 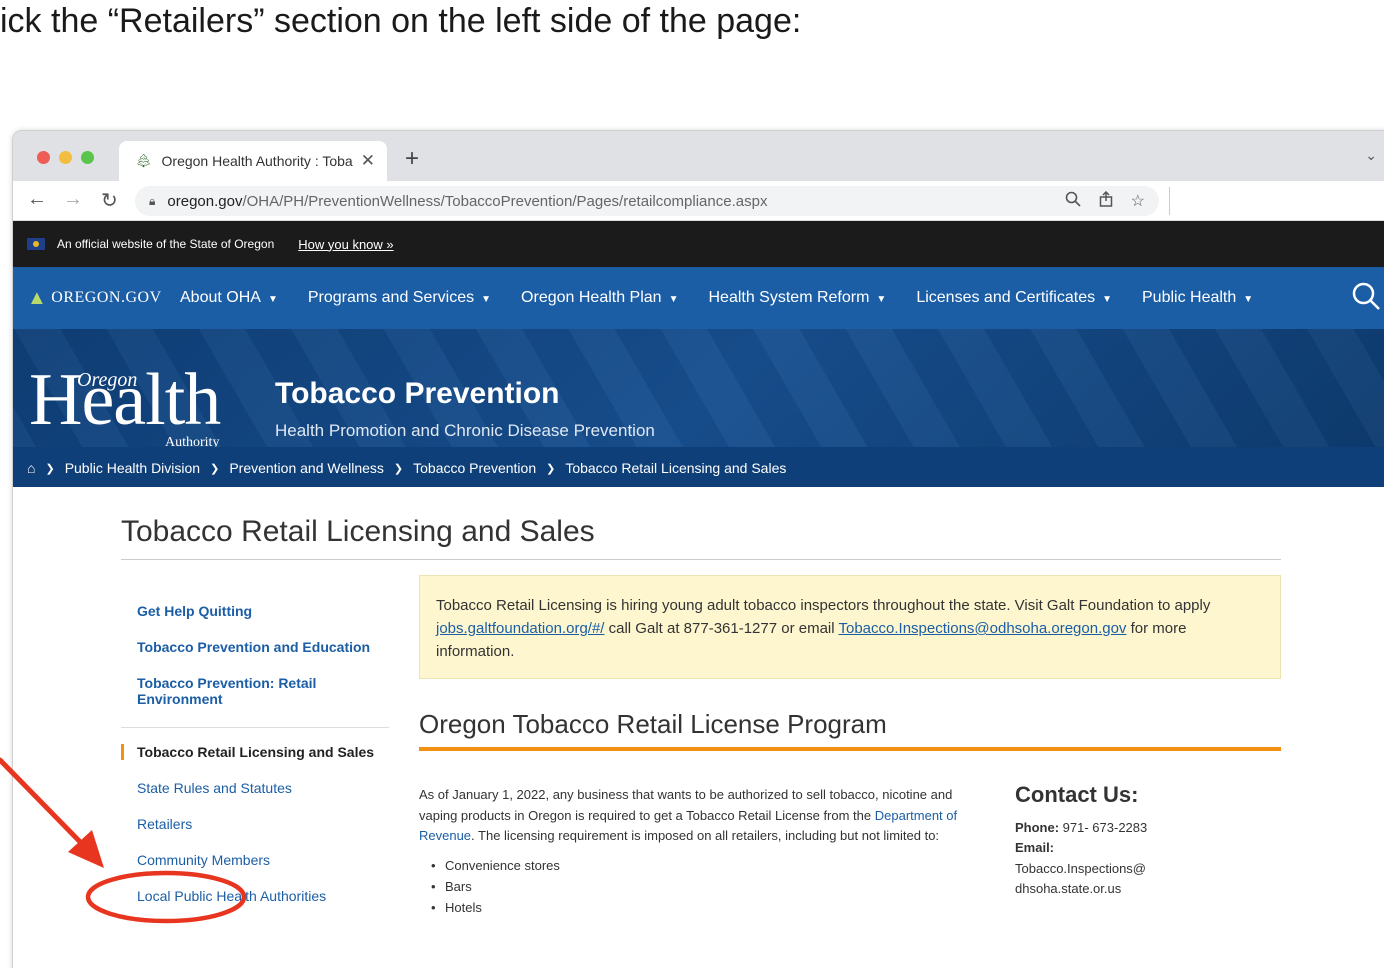 What do you see at coordinates (37, 297) in the screenshot?
I see `tree-logo-icon: ▲` at bounding box center [37, 297].